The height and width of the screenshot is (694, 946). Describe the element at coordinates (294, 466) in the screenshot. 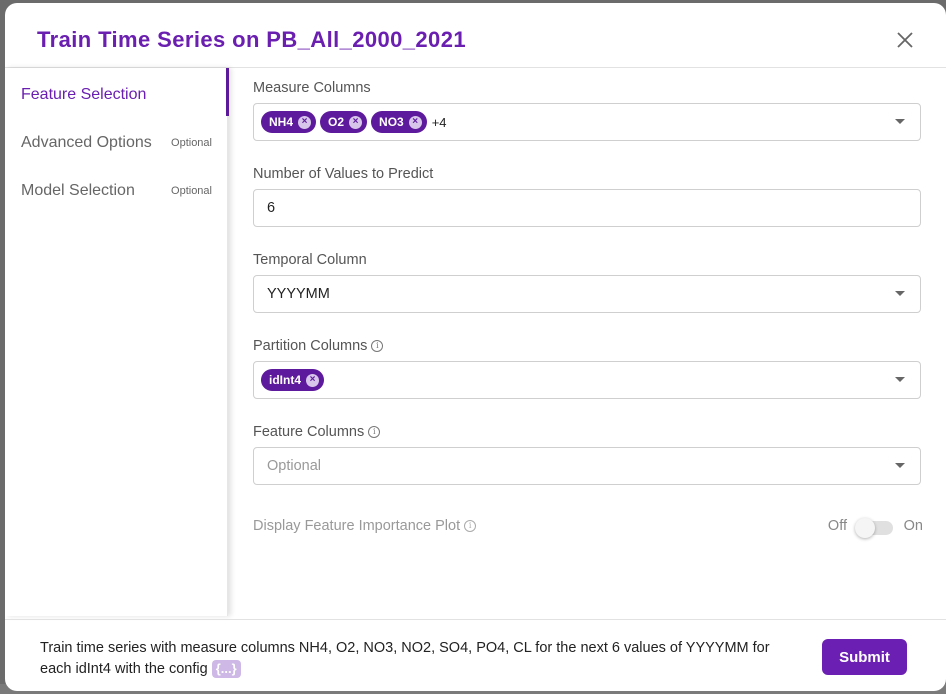

I see `feature-columns-placeholder: Optional` at that location.